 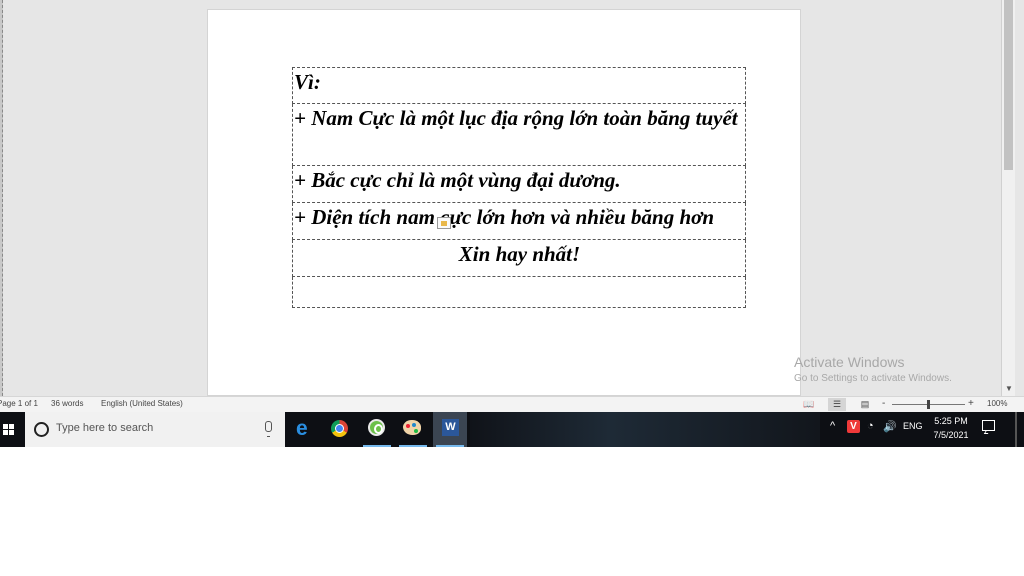 I want to click on scrollbar-thumb, so click(x=1008, y=85).